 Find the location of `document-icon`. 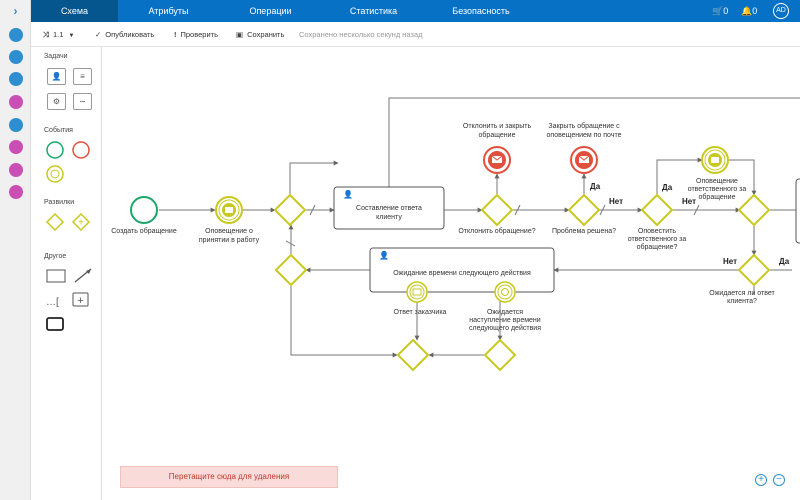

document-icon is located at coordinates (16, 125).